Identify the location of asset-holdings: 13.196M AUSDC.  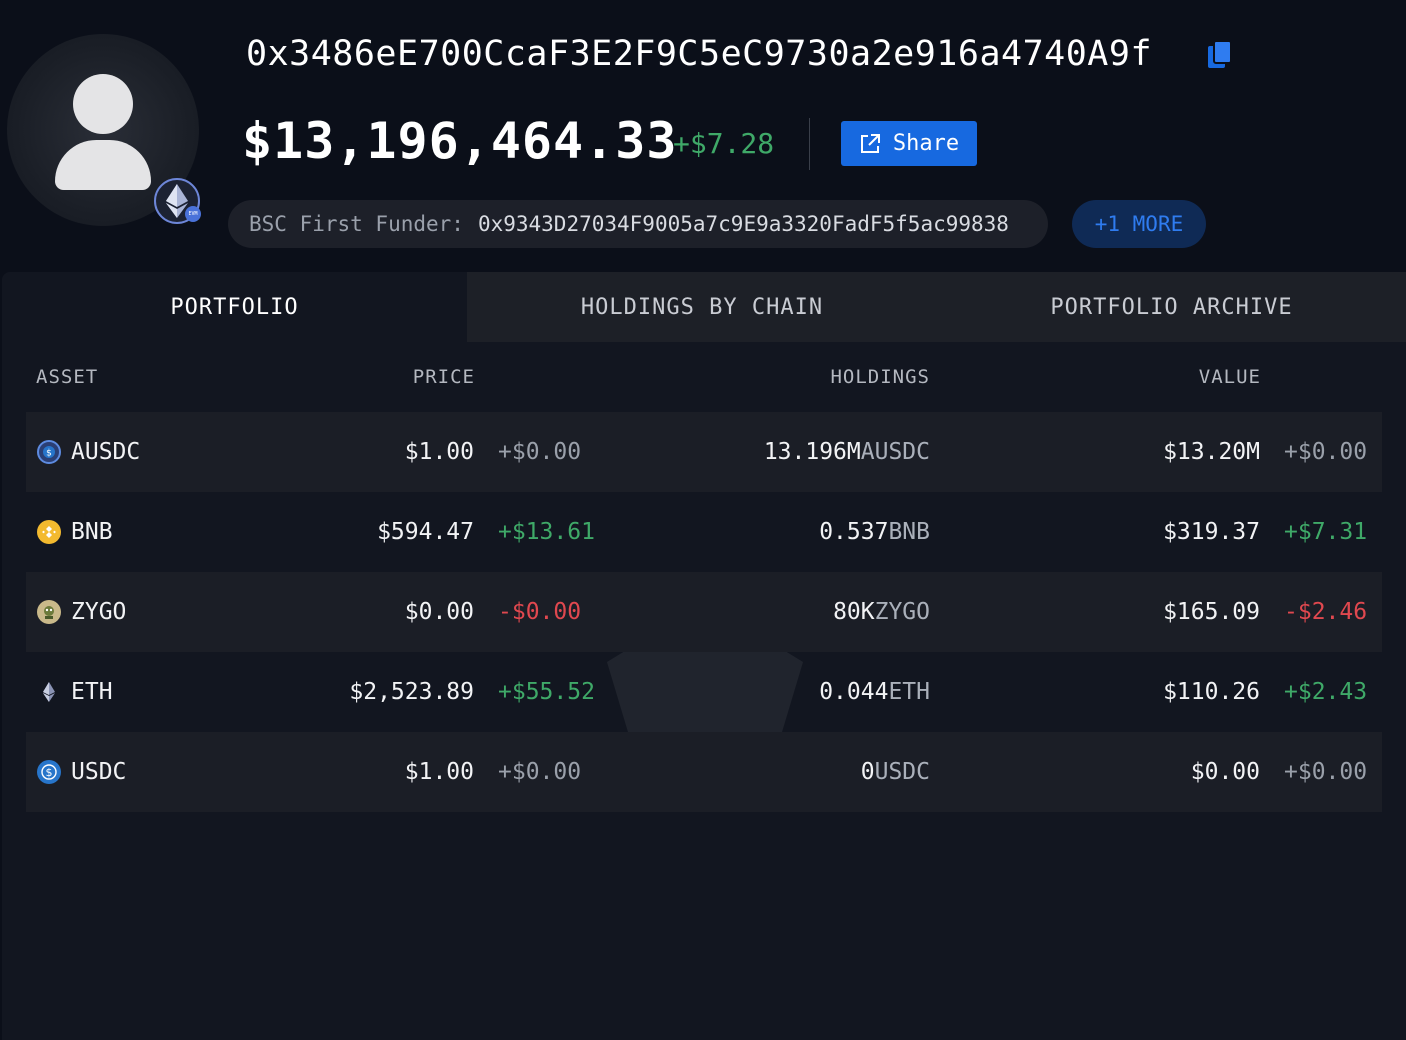
(847, 452).